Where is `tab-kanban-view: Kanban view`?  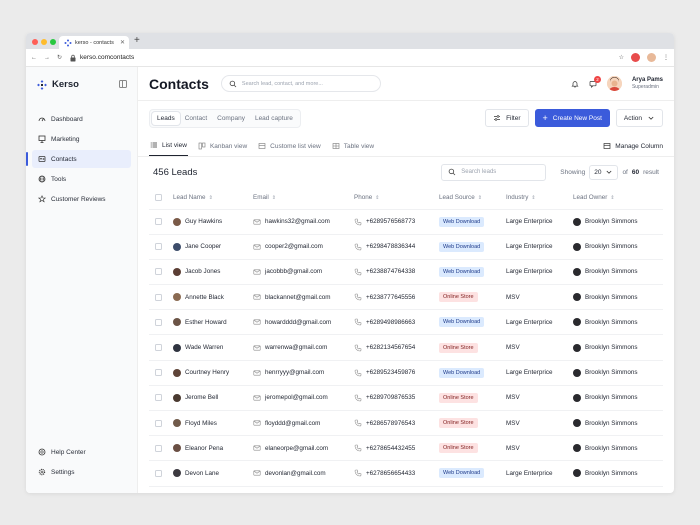
tab-kanban-view: Kanban view is located at coordinates (222, 149).